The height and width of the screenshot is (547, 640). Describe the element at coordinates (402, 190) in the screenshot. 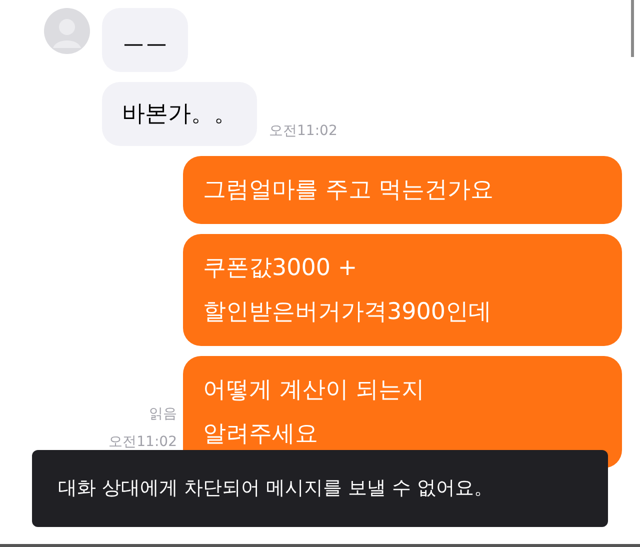

I see `sent-message-bubble: 그럼얼마를 주고 먹는건가요` at that location.